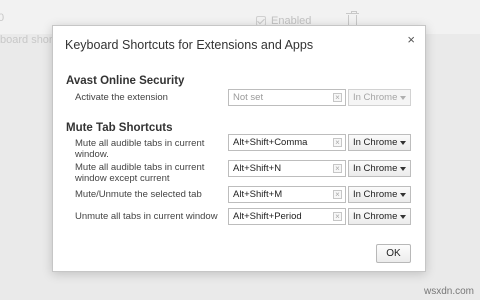 The width and height of the screenshot is (480, 300). Describe the element at coordinates (411, 40) in the screenshot. I see `close-icon: ×` at that location.